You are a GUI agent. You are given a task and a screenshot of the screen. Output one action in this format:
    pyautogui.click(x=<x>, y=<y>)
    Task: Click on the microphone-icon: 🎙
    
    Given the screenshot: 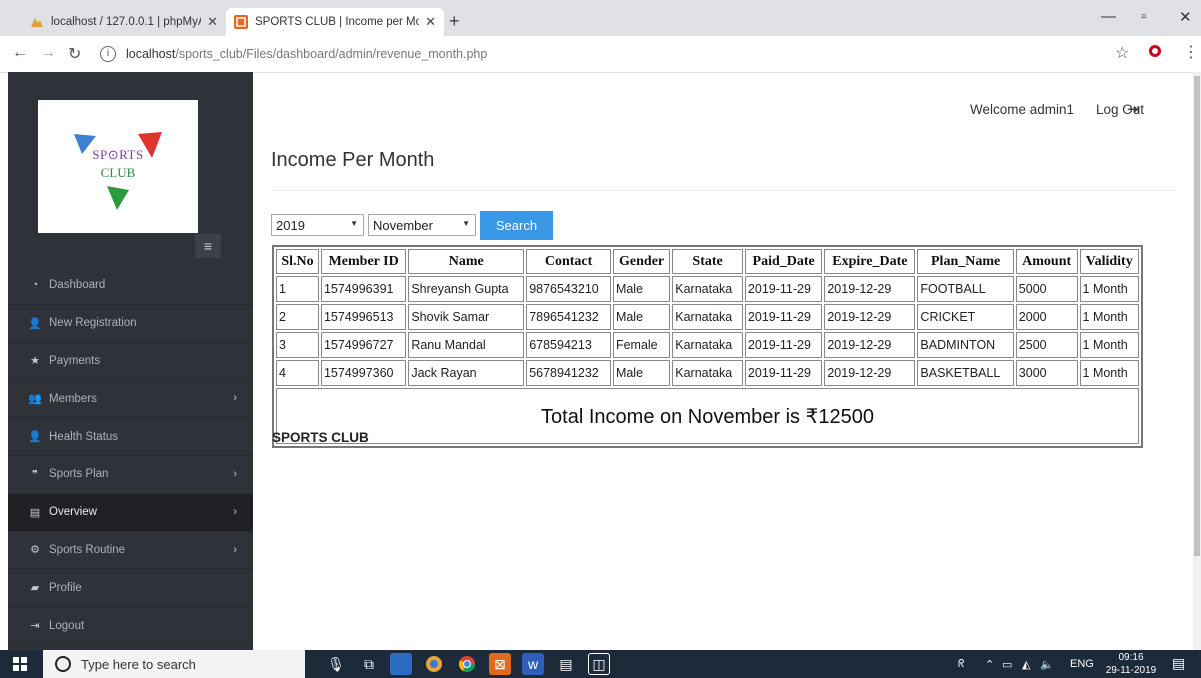 What is the action you would take?
    pyautogui.click(x=336, y=664)
    